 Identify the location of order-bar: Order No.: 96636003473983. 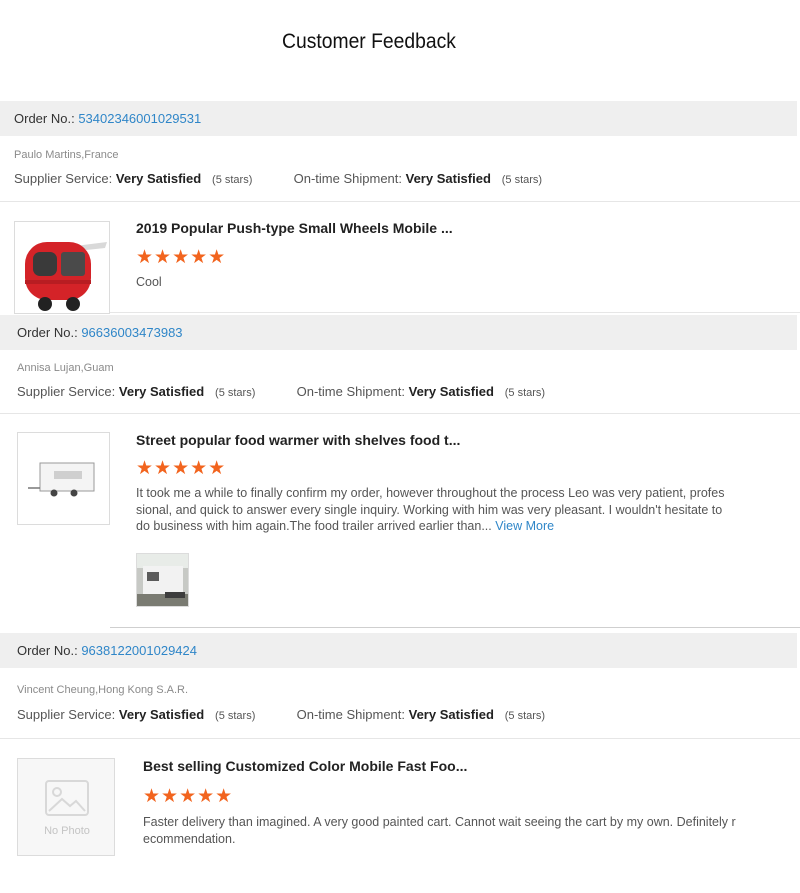
(398, 332).